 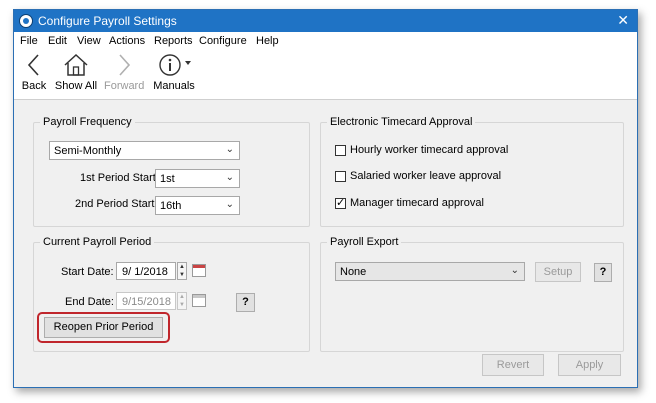 What do you see at coordinates (199, 270) in the screenshot?
I see `start-date-calendar-icon` at bounding box center [199, 270].